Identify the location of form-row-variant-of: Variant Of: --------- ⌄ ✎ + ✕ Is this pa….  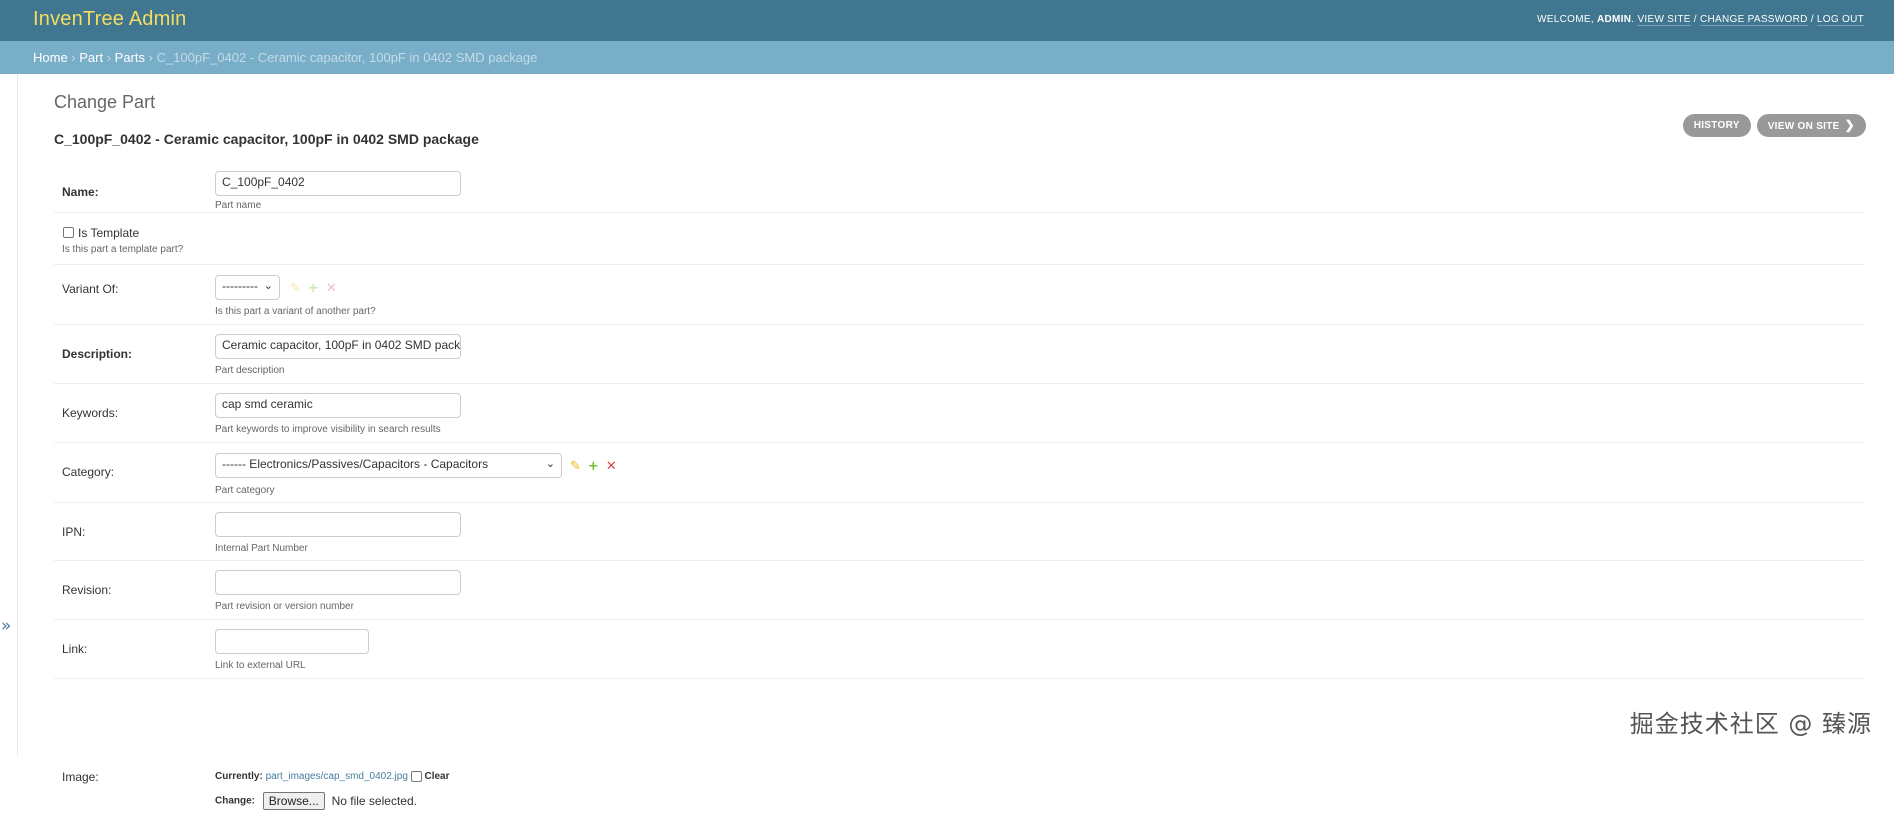
(959, 295).